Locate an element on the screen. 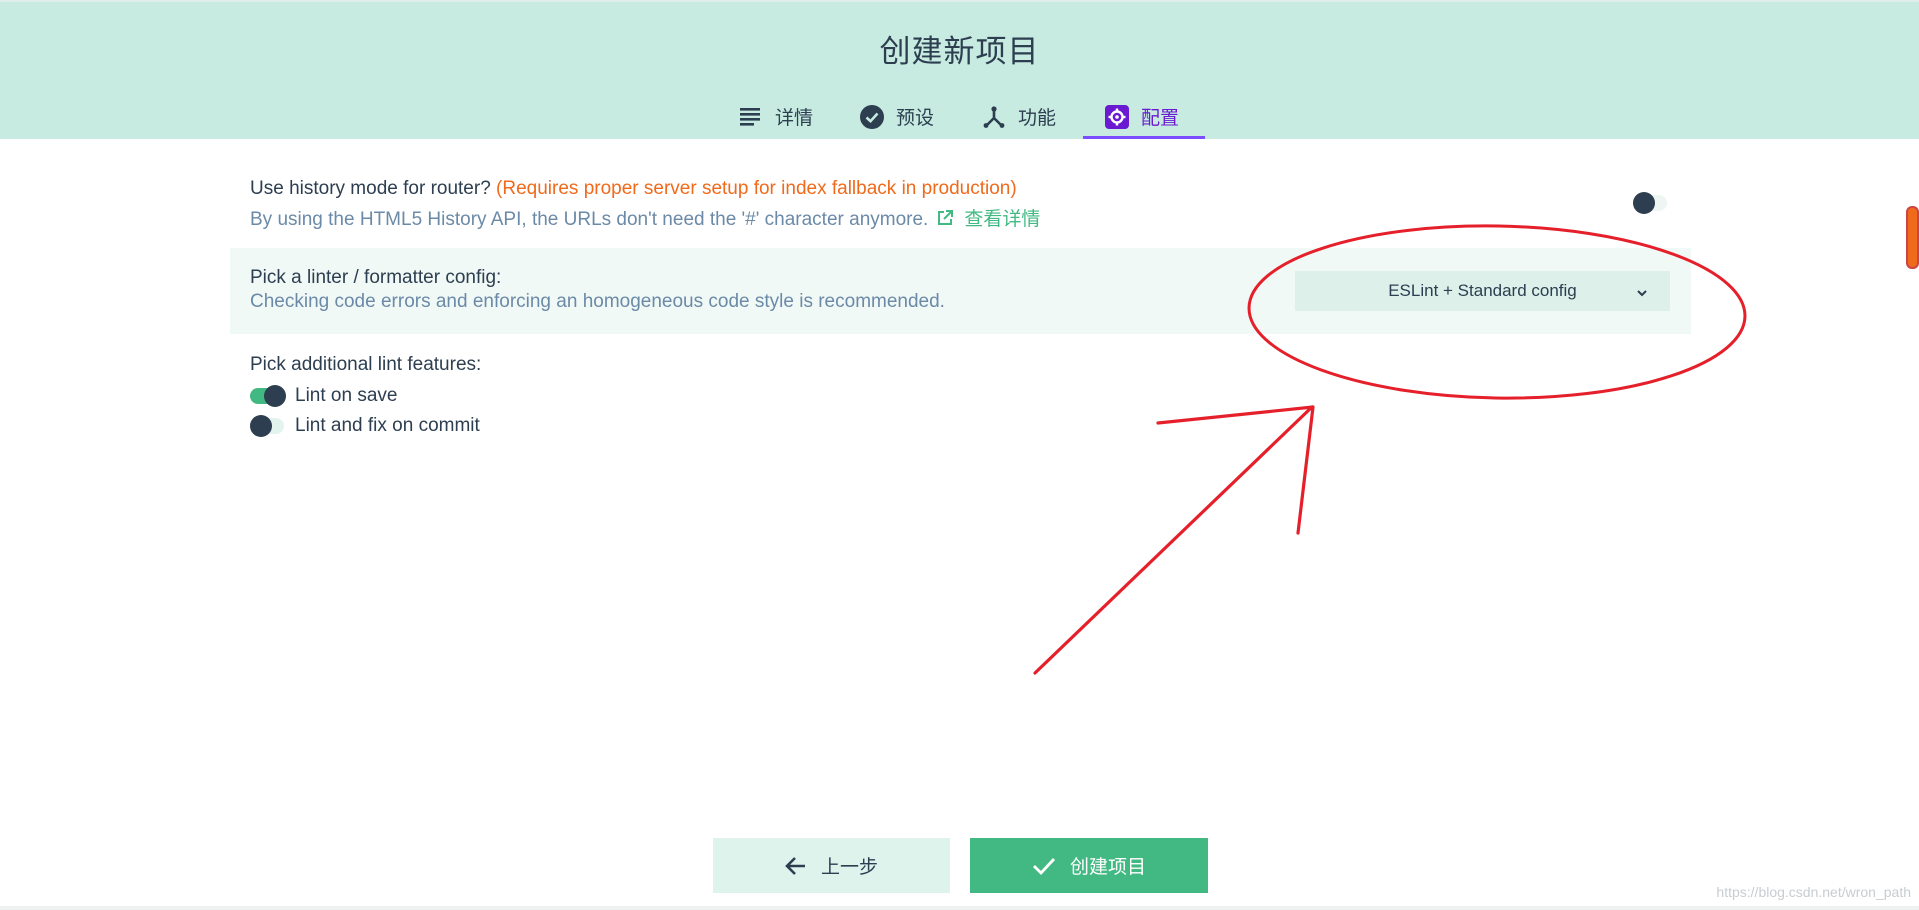  router-label: Use history mode for router? is located at coordinates (370, 188).